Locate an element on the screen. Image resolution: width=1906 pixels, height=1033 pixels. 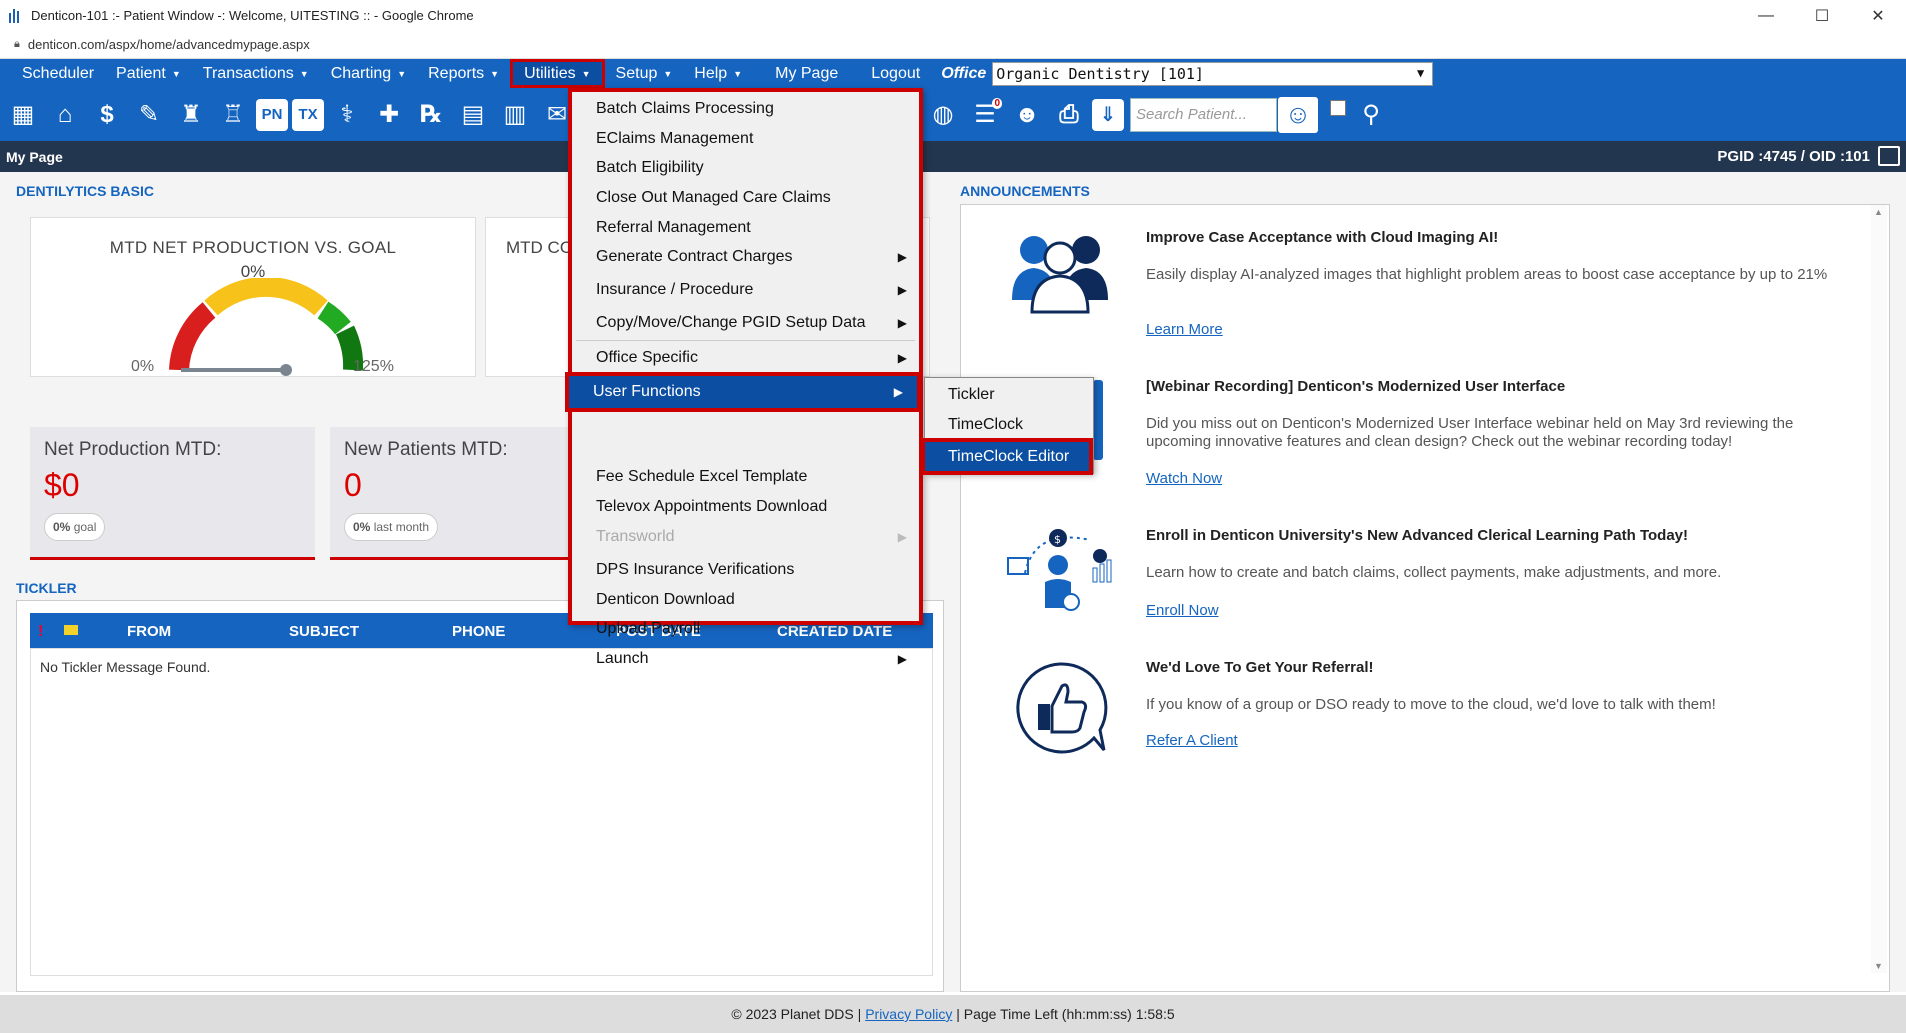
dollar-icon: $ is located at coordinates (107, 115).